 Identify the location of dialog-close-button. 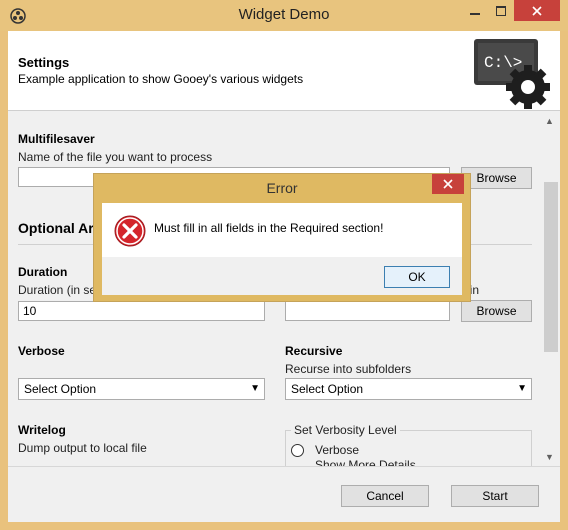
(448, 184).